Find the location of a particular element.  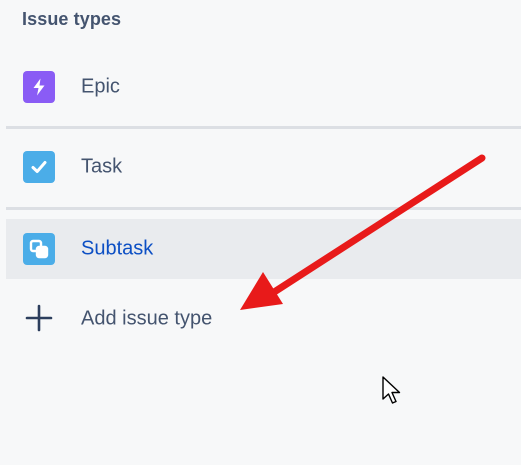

issue-type-subtask: Subtask is located at coordinates (263, 249).